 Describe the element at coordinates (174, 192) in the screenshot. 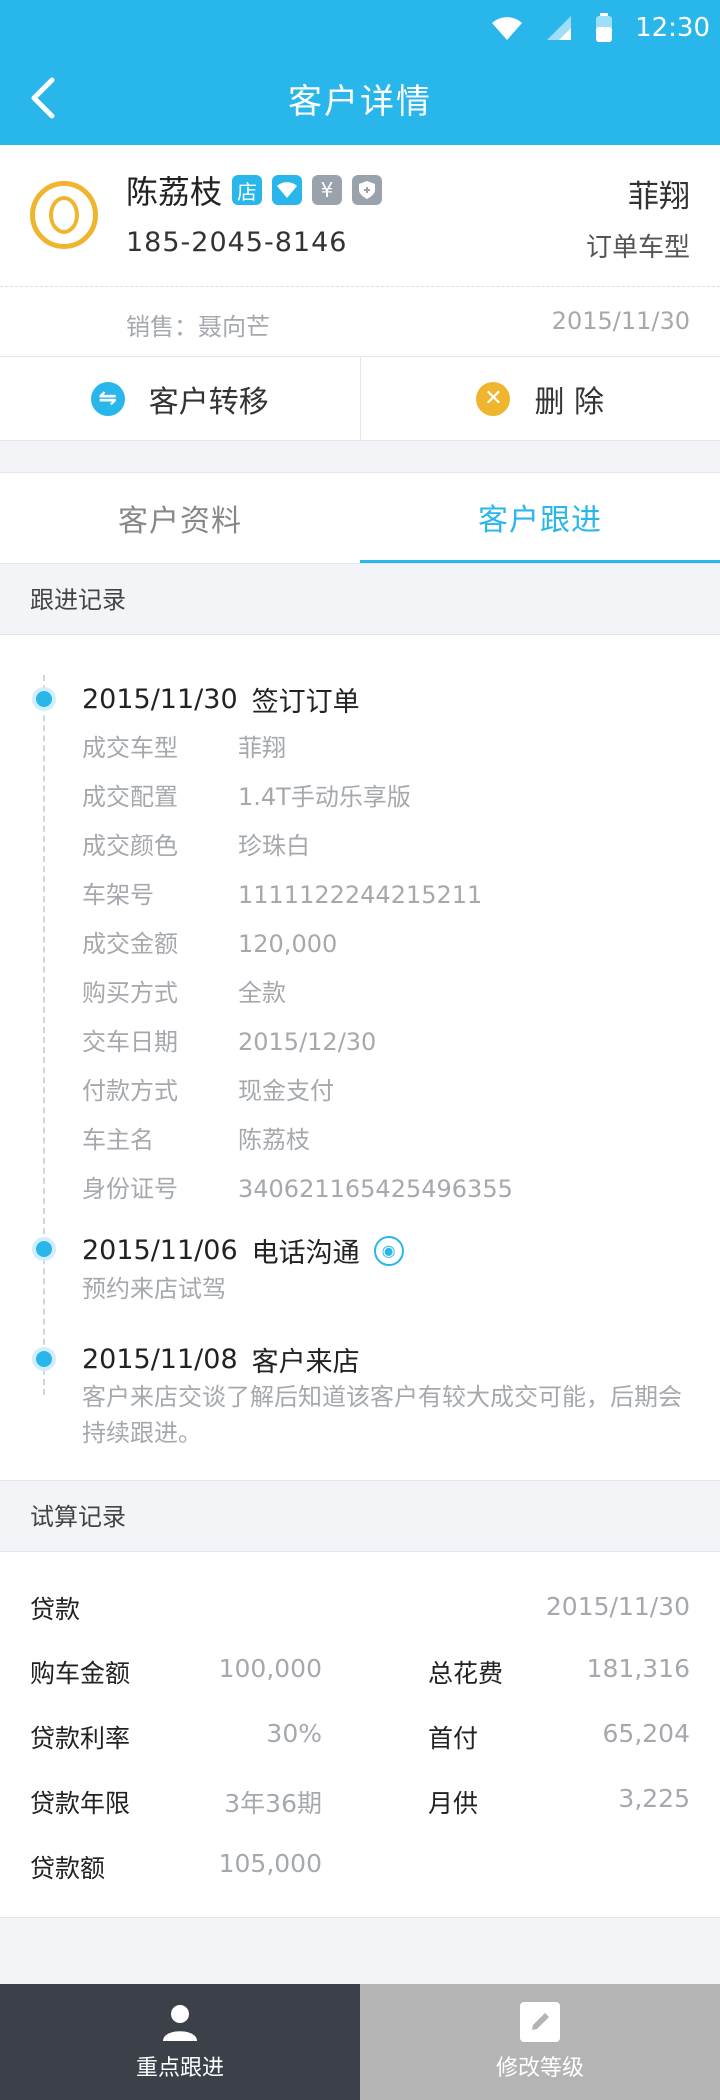

I see `customer-name: 陈荔枝` at that location.